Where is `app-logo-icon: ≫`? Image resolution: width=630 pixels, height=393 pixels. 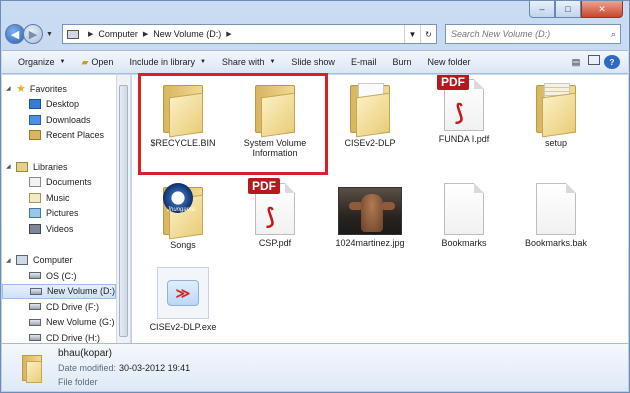
app-logo-icon: ≫ is located at coordinates (183, 293).